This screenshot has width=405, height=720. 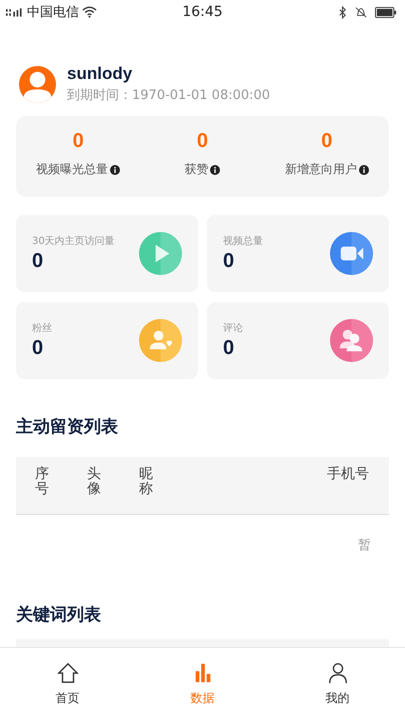 I want to click on column-header: 头像, so click(x=94, y=481).